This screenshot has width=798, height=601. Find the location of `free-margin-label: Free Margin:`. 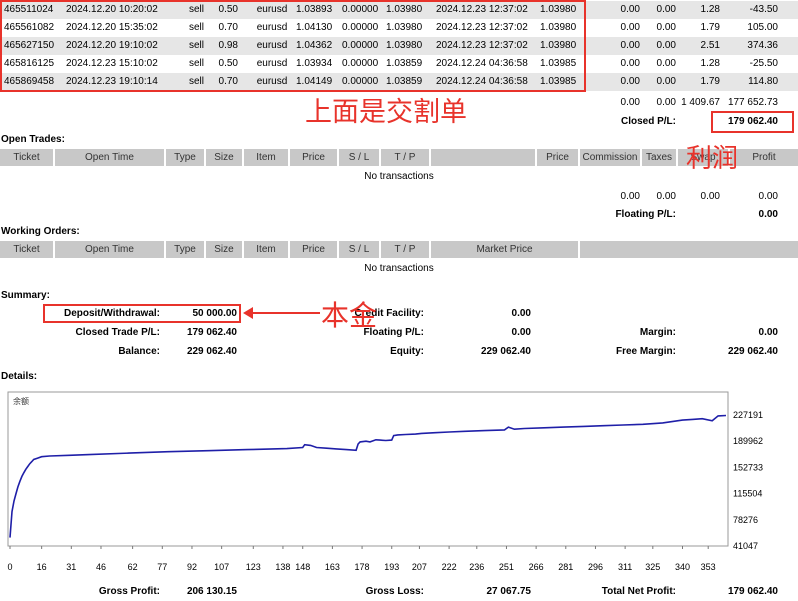

free-margin-label: Free Margin: is located at coordinates (645, 351).